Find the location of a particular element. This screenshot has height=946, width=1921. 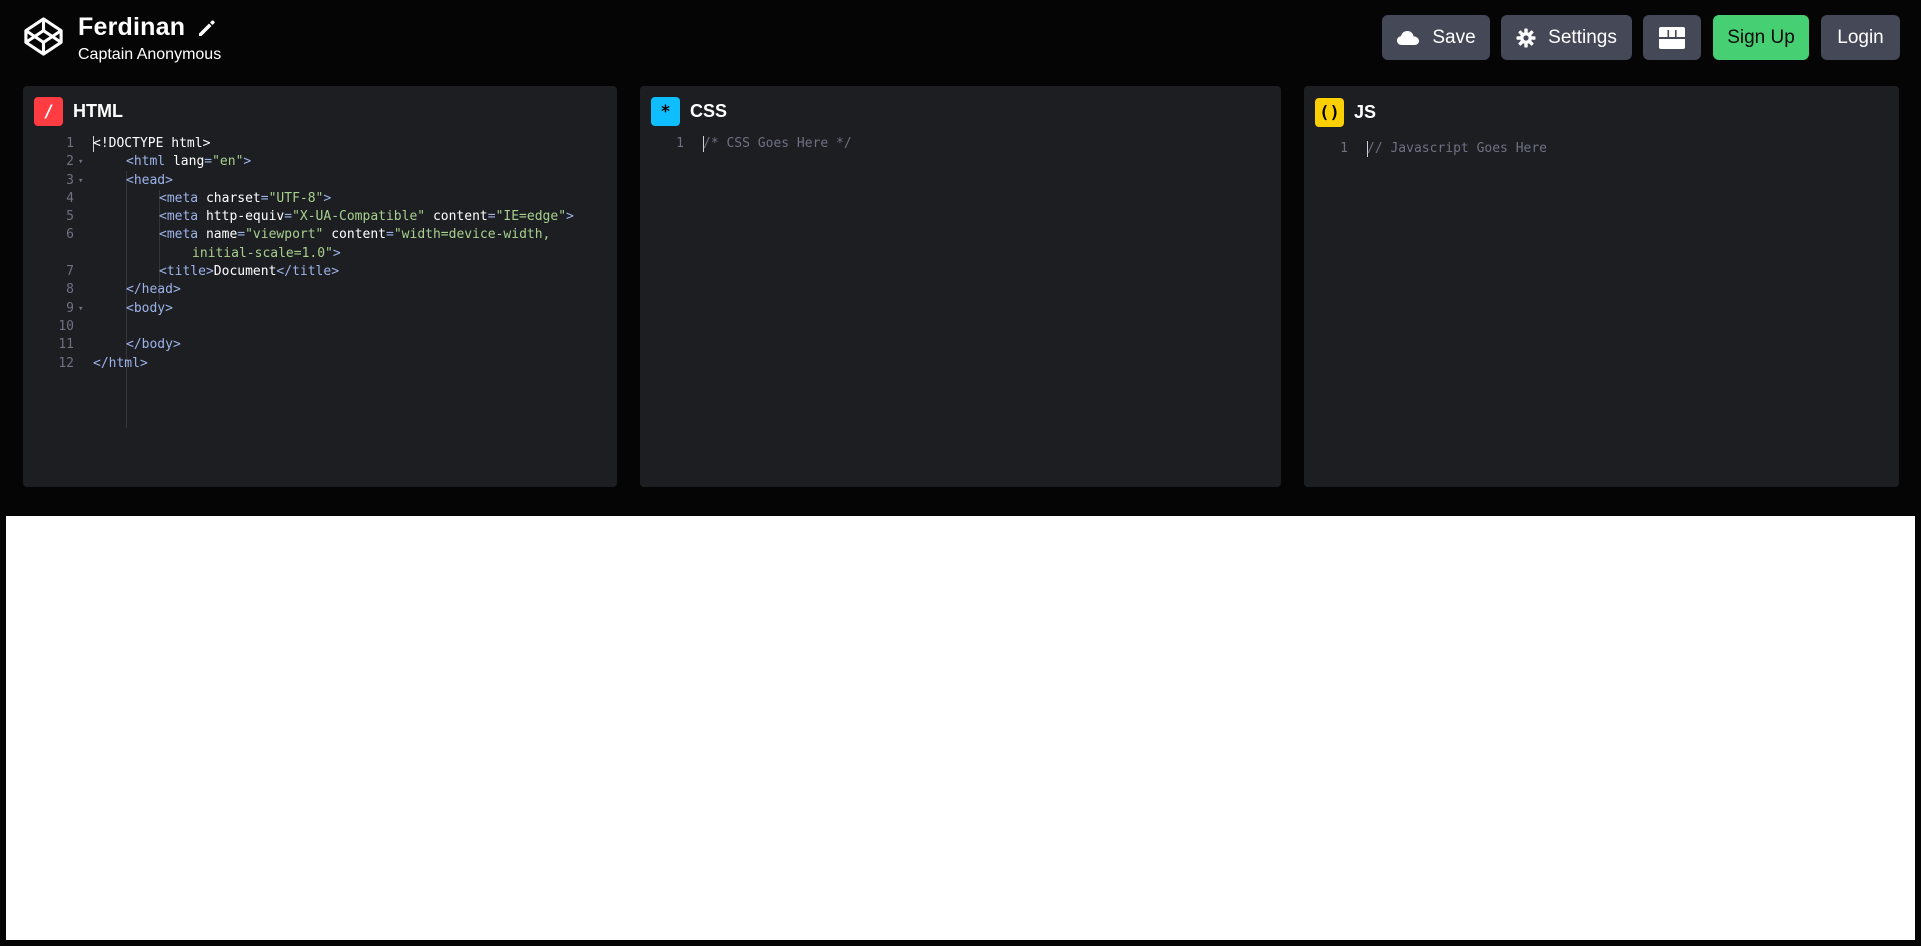

css-code-area: 1 /* CSS Goes Here */ is located at coordinates (960, 305).